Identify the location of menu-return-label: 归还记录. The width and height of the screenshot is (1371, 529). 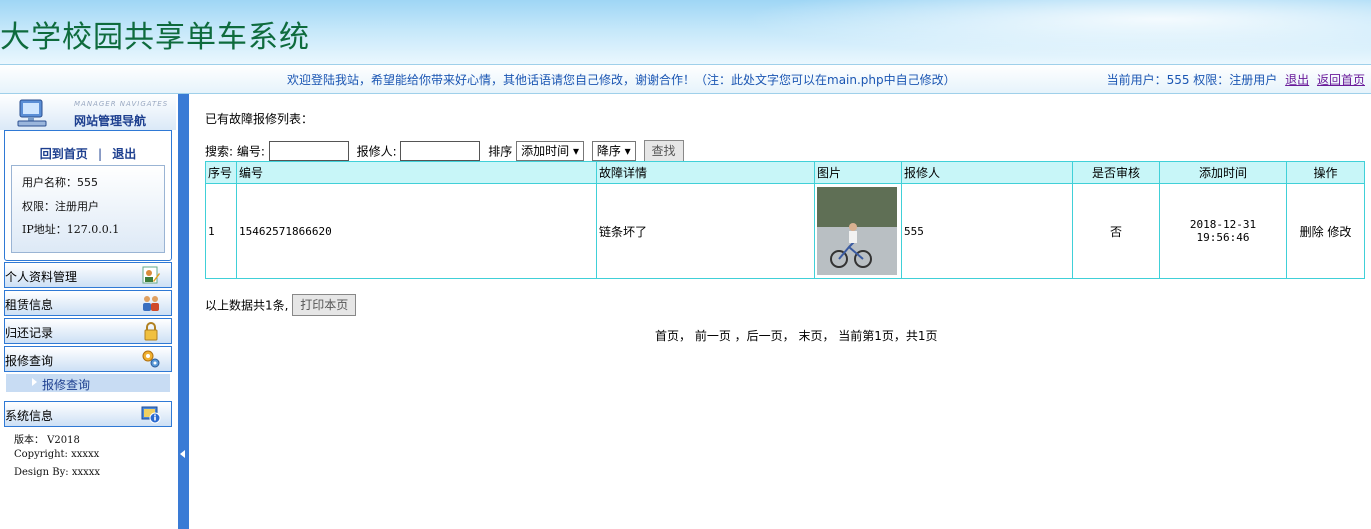
(29, 333).